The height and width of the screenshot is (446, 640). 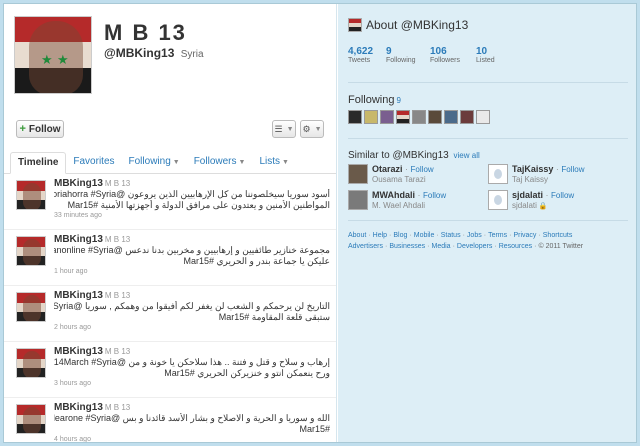 I want to click on about-avatar, so click(x=355, y=25).